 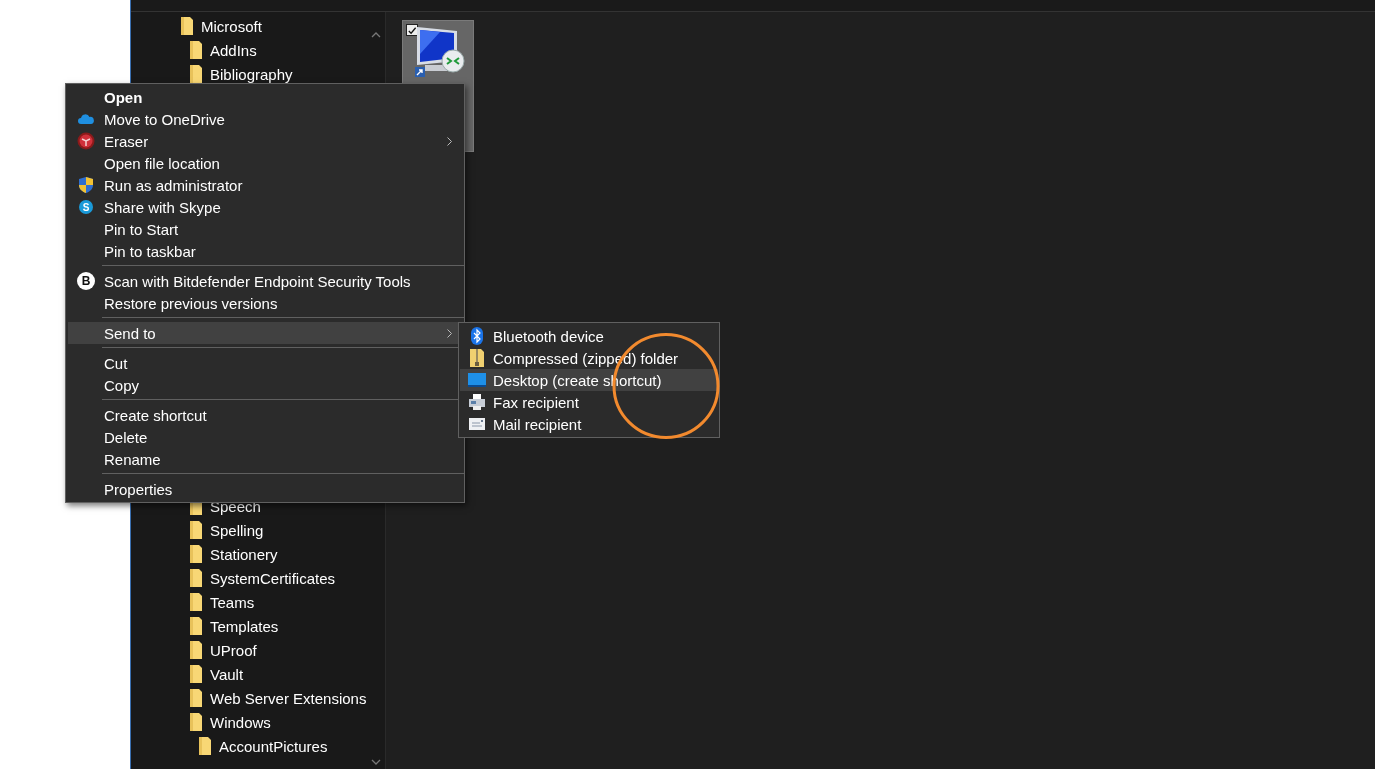 I want to click on menu-item: Pin to taskbar, so click(x=265, y=251).